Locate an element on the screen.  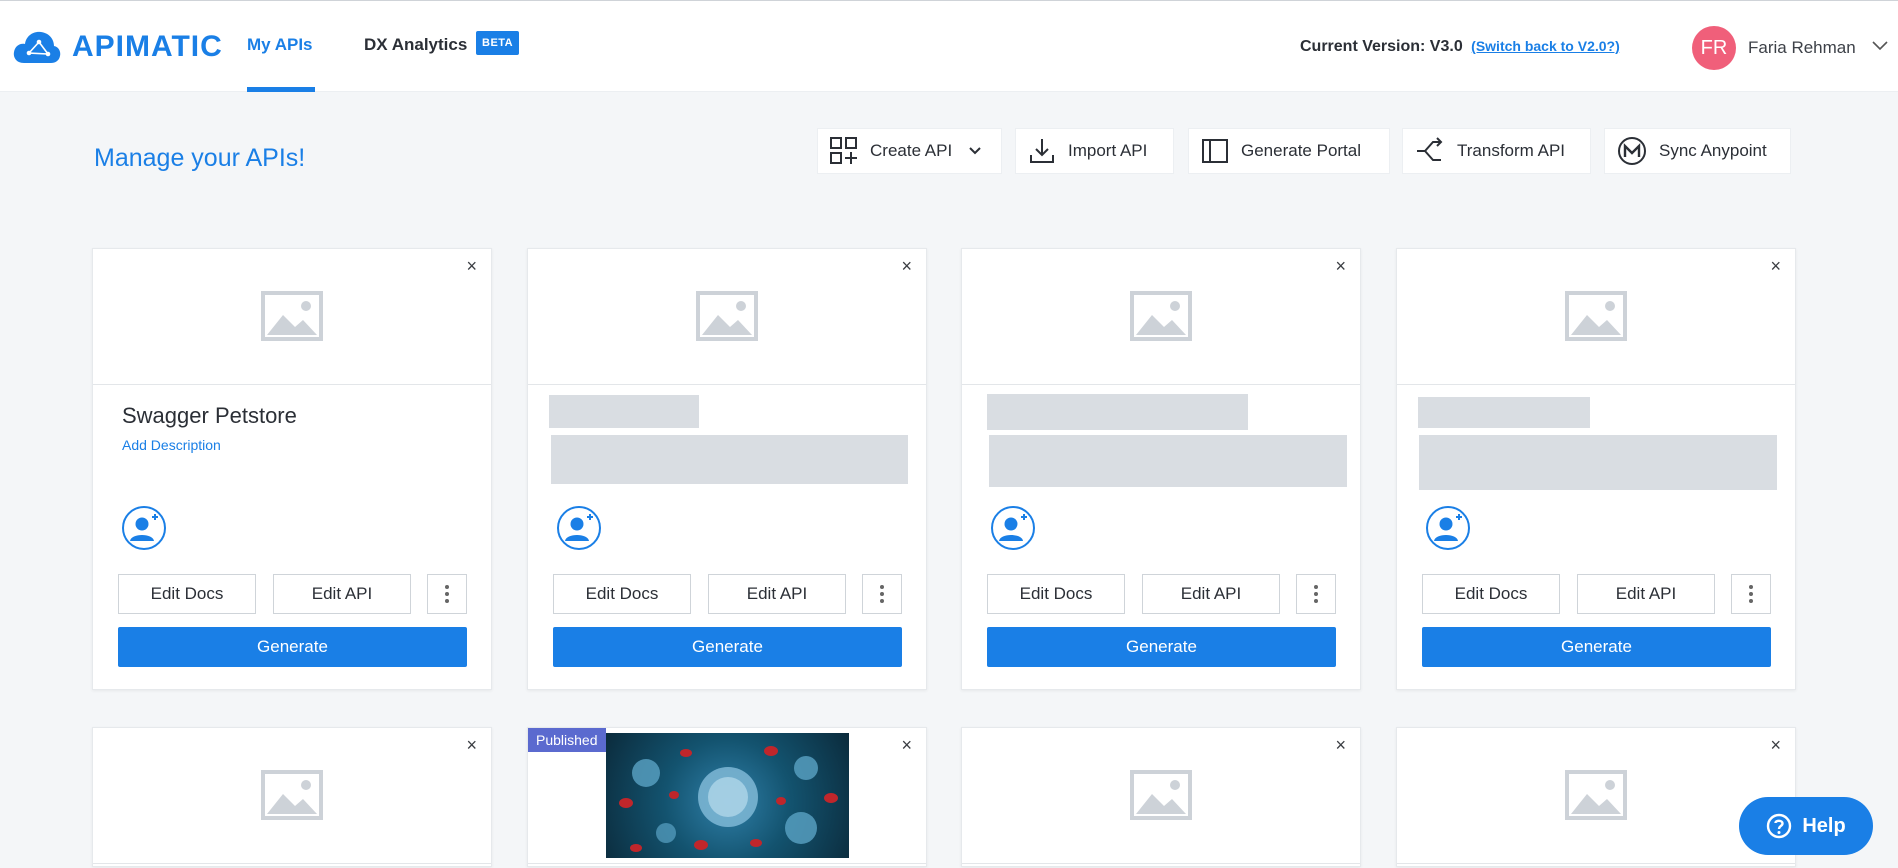
transform-api-button: Transform API is located at coordinates (1496, 151).